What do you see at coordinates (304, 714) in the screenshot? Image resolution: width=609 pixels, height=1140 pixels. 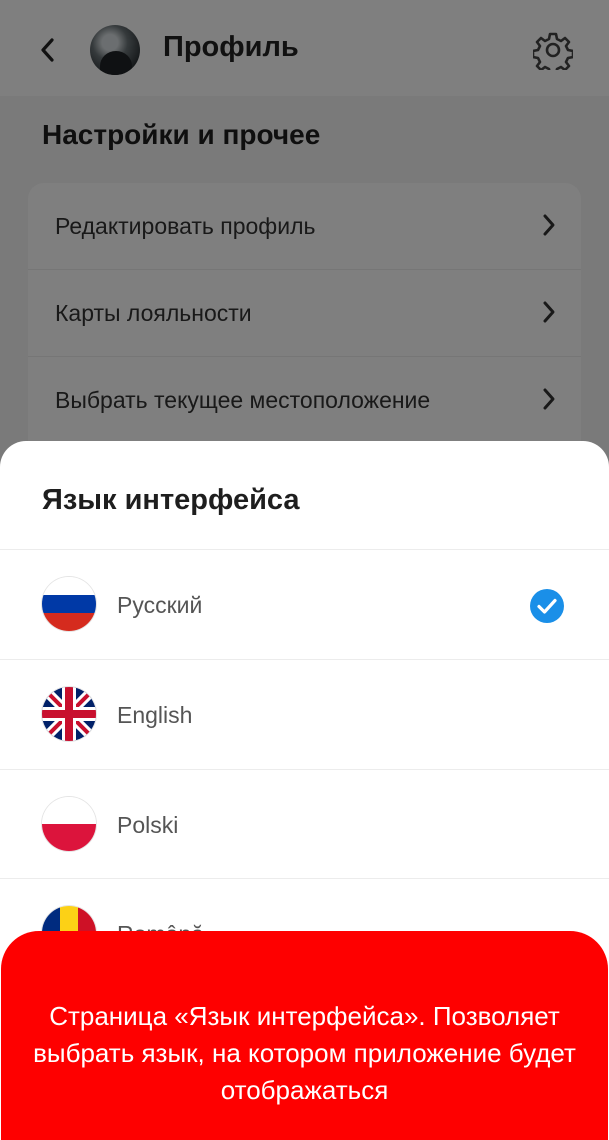 I see `language-option-english: English` at bounding box center [304, 714].